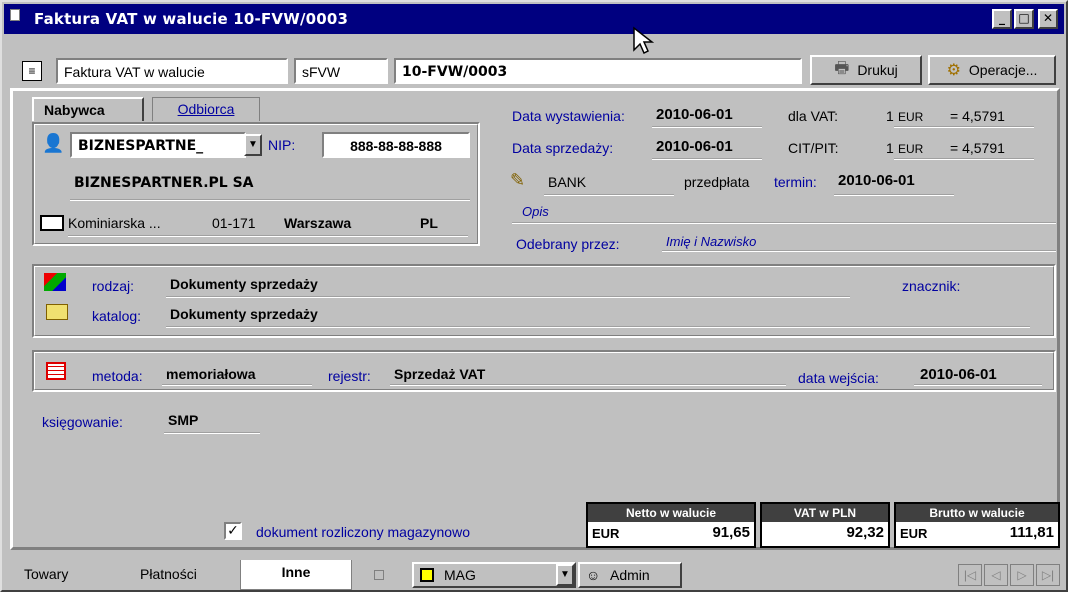 The image size is (1068, 592). What do you see at coordinates (567, 182) in the screenshot?
I see `payment-method: BANK` at bounding box center [567, 182].